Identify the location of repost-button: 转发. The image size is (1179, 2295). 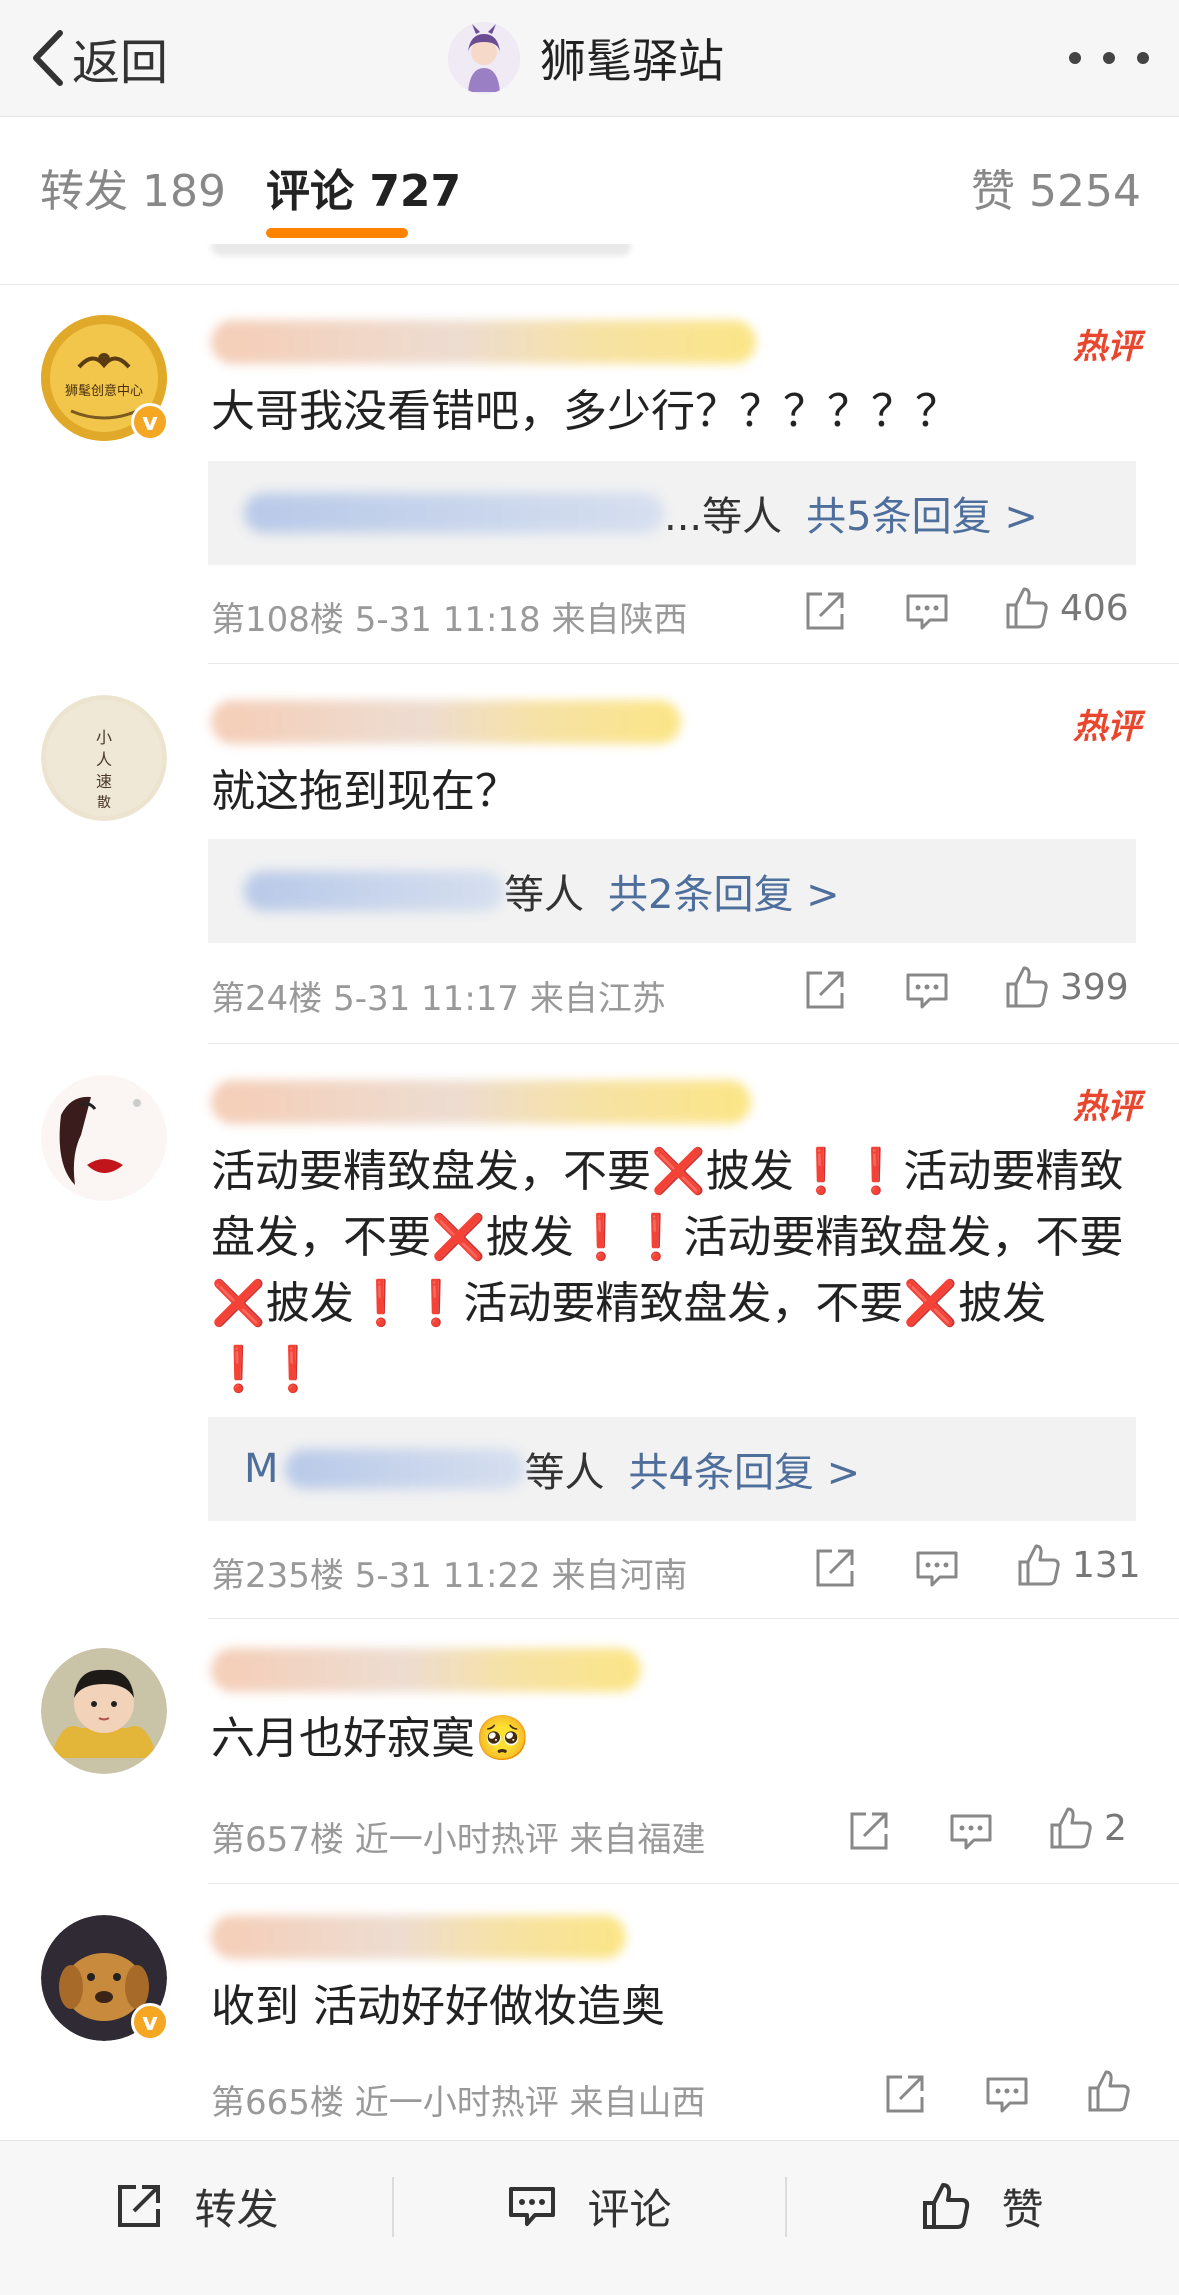
(196, 2206).